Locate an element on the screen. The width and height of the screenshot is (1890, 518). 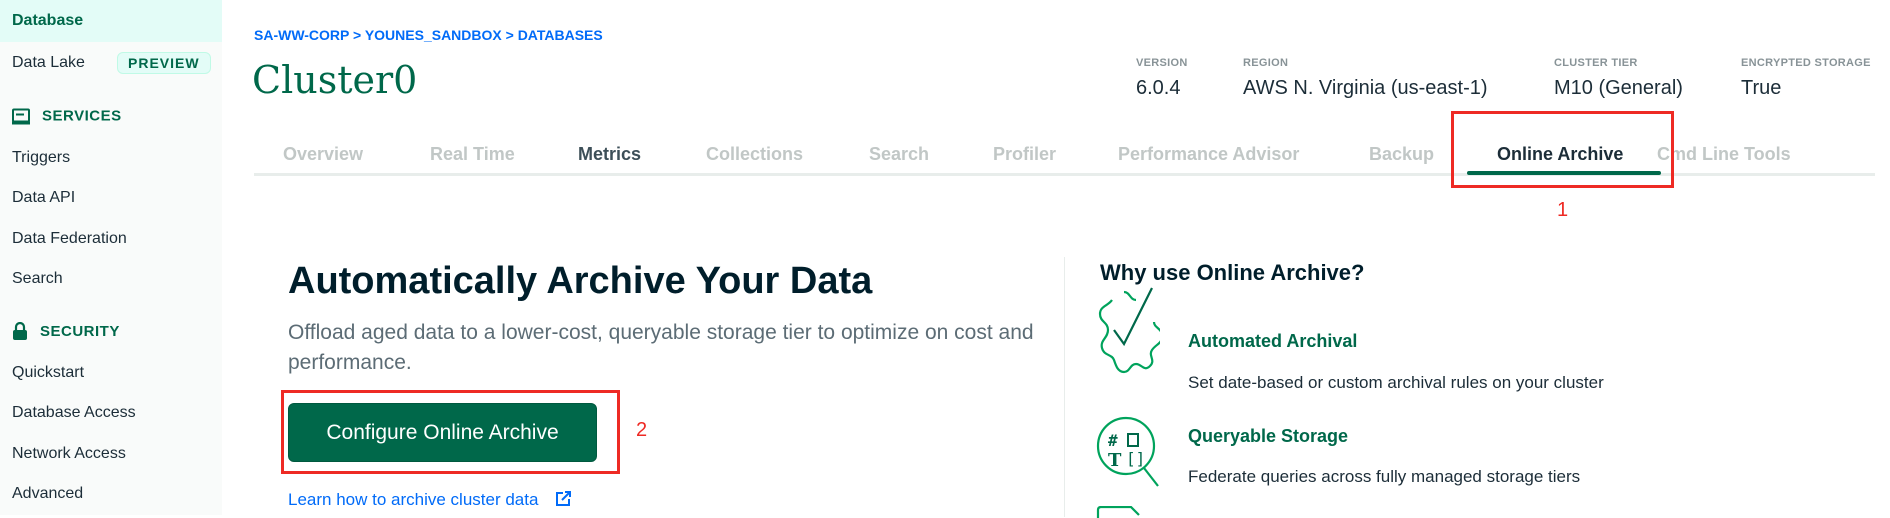
region-label: REGION is located at coordinates (1266, 63).